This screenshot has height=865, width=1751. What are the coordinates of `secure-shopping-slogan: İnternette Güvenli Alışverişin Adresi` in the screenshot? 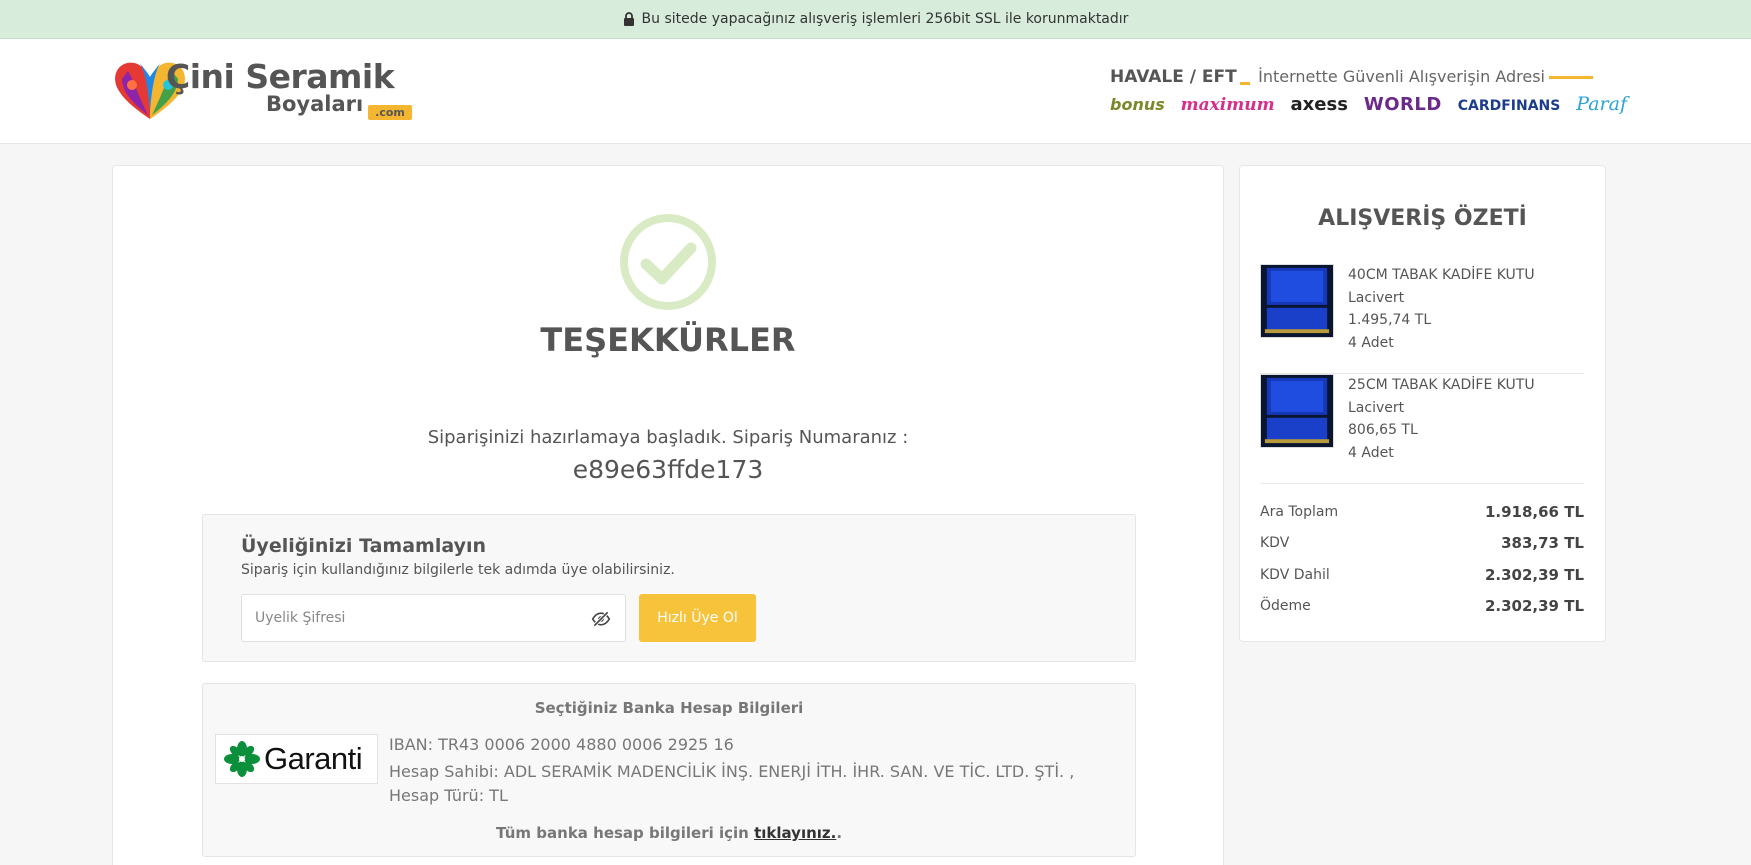 It's located at (1401, 76).